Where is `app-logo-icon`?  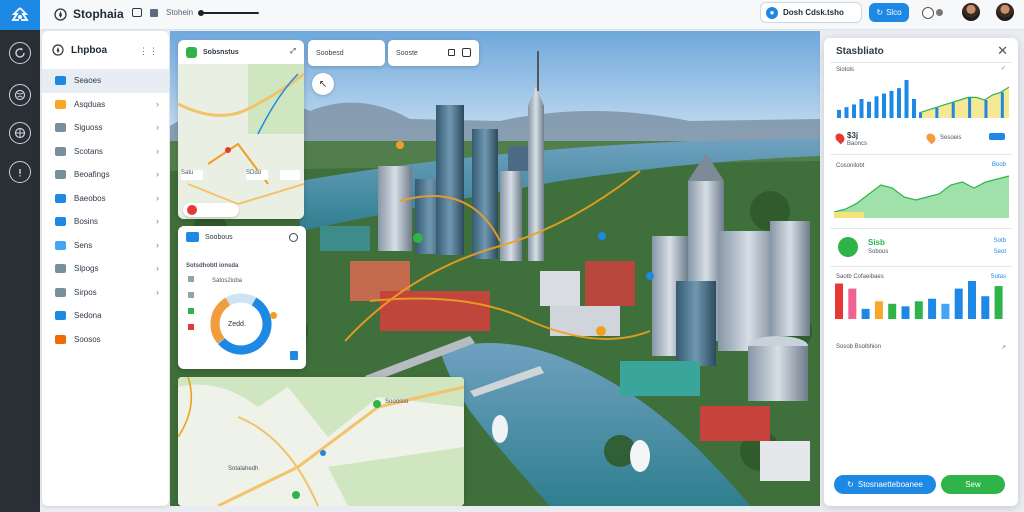 app-logo-icon is located at coordinates (20, 15).